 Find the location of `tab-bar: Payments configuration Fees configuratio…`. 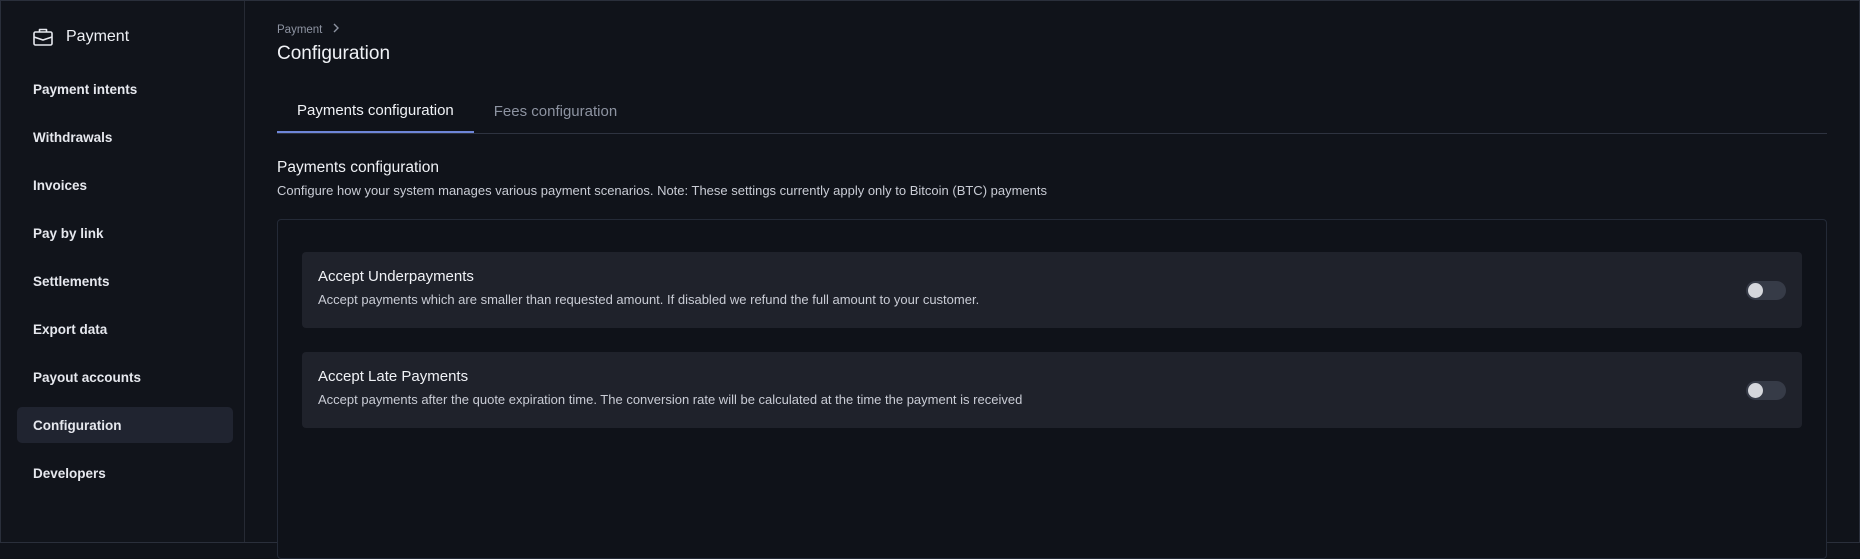

tab-bar: Payments configuration Fees configuratio… is located at coordinates (1052, 111).